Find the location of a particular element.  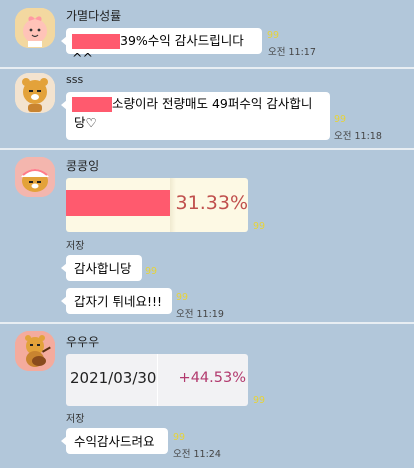

message-text: 갑자기 튀네요!!! is located at coordinates (118, 301).